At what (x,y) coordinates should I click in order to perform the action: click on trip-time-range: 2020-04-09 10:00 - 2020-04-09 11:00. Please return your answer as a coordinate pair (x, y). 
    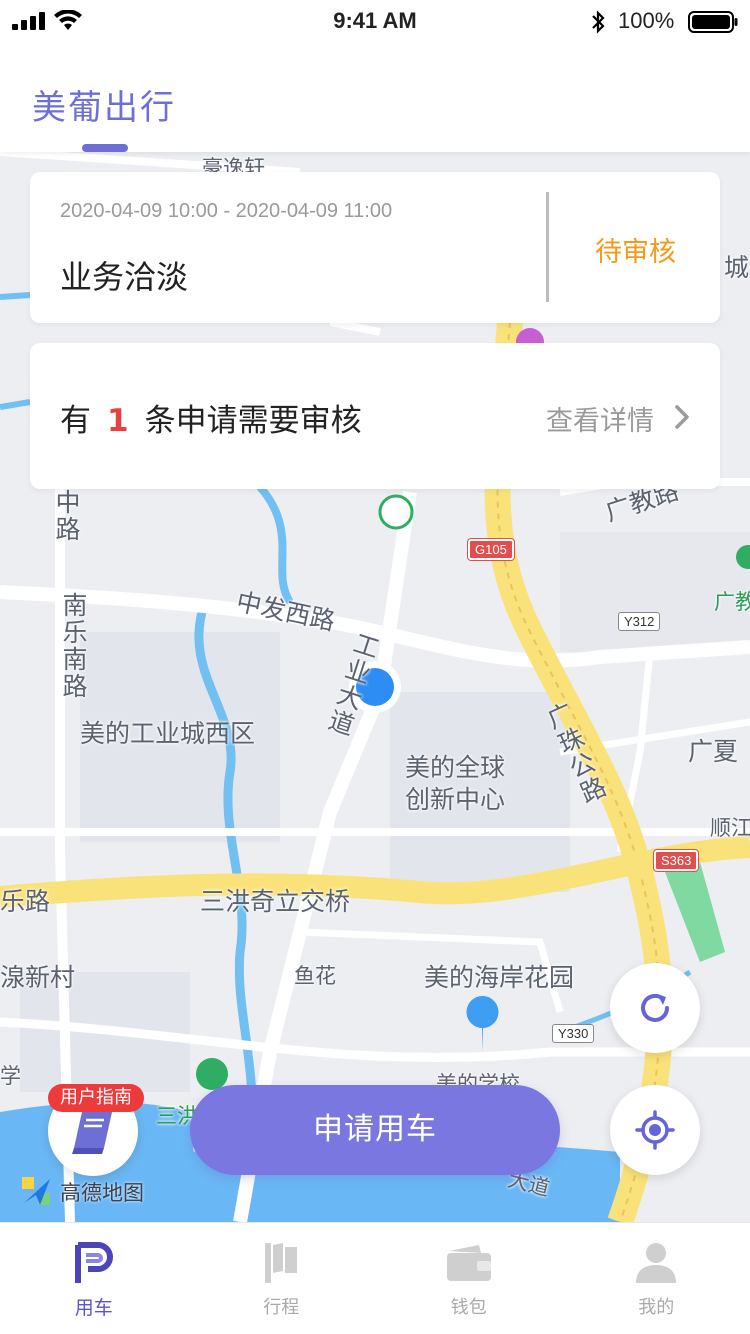
    Looking at the image, I should click on (226, 211).